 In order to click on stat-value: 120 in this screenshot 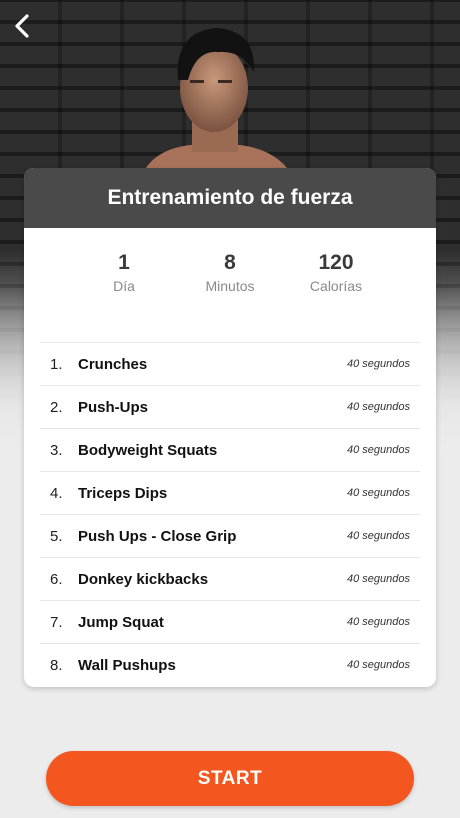, I will do `click(336, 262)`.